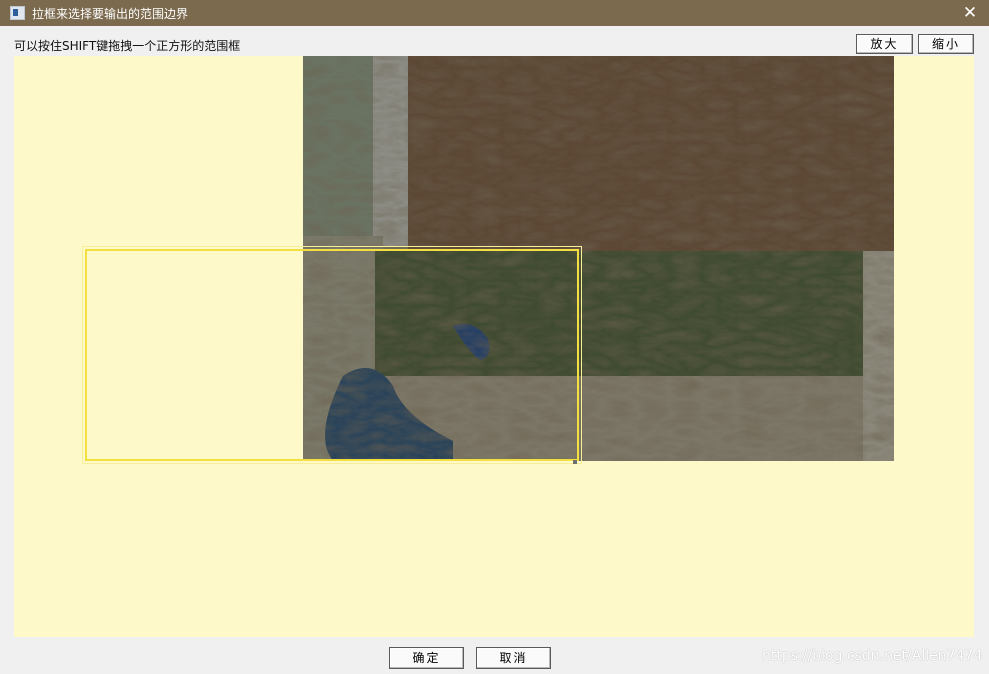  I want to click on window-title: 拉框来选择要输出的范围边界, so click(110, 14).